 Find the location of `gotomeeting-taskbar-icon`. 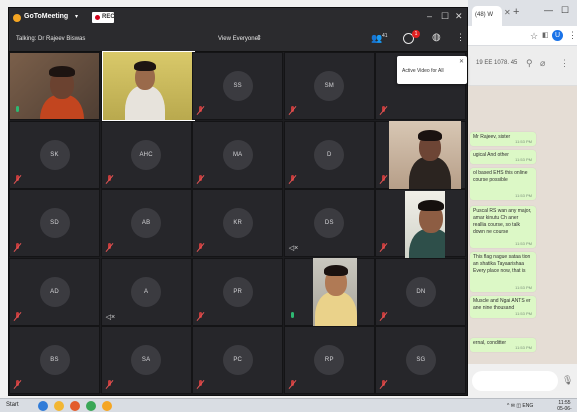

gotomeeting-taskbar-icon is located at coordinates (107, 406).